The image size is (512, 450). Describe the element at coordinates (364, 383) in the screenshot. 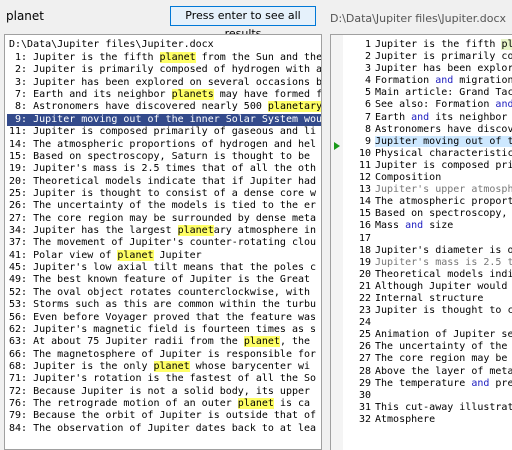

I see `document-line-number: 29` at that location.